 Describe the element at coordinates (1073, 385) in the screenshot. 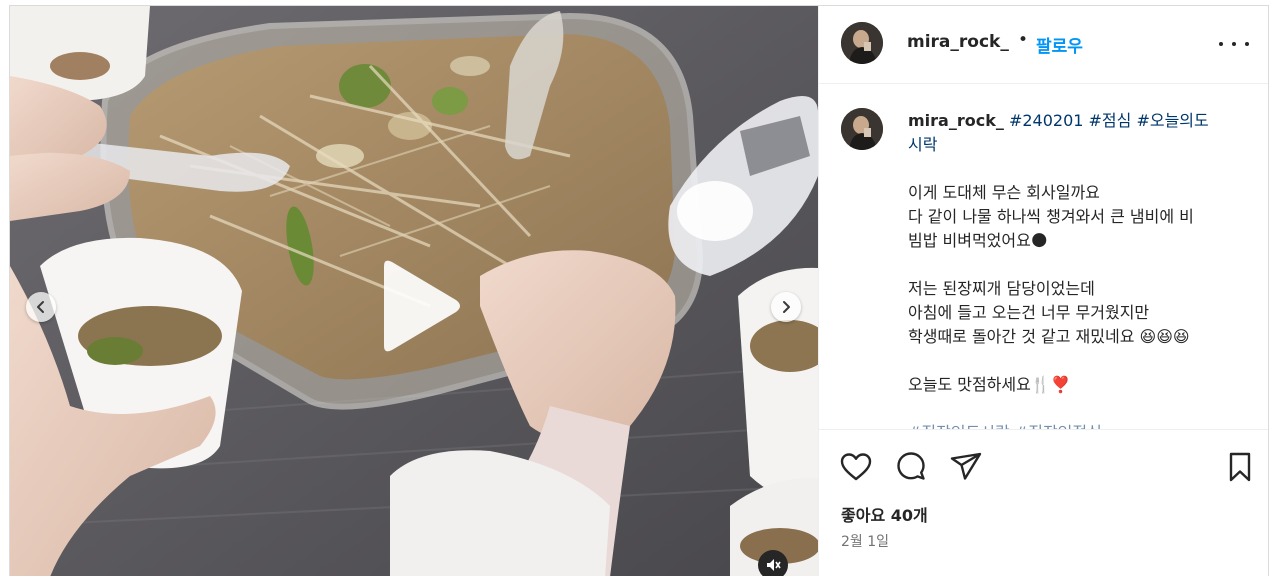

I see `caption-paragraph-3: 오늘도 맛점하세요🍴❣️` at that location.